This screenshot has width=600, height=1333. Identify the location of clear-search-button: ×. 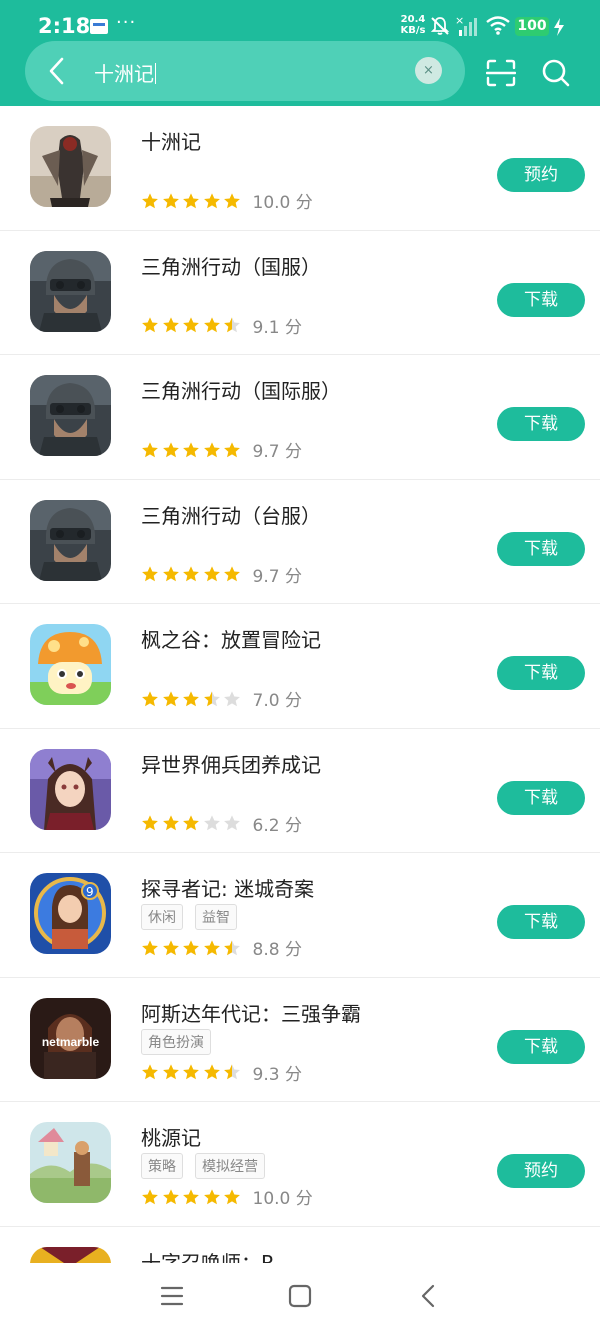
(428, 70).